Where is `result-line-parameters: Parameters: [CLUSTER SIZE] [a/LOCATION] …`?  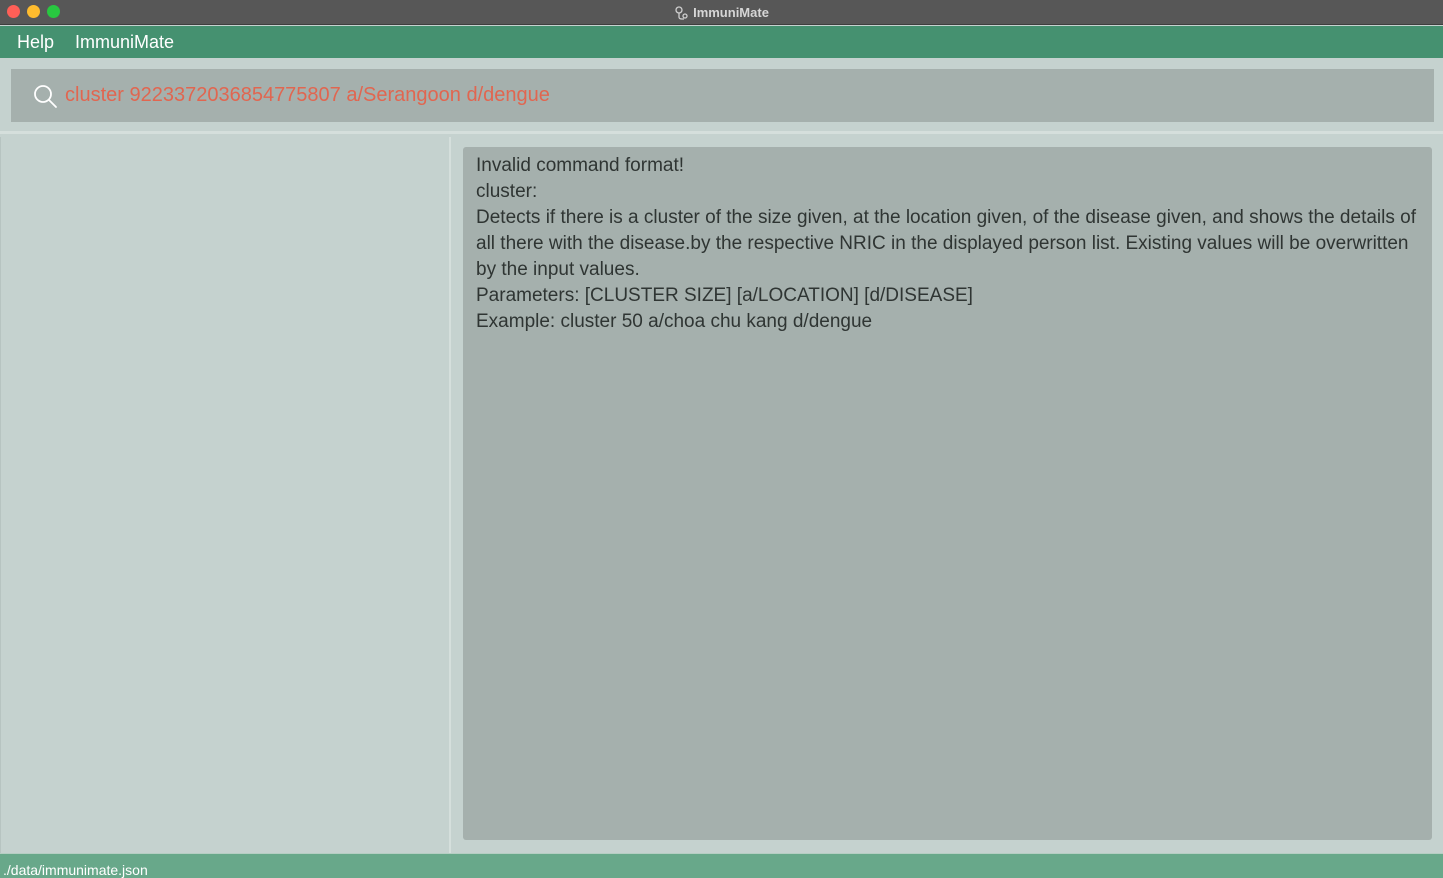
result-line-parameters: Parameters: [CLUSTER SIZE] [a/LOCATION] … is located at coordinates (724, 295).